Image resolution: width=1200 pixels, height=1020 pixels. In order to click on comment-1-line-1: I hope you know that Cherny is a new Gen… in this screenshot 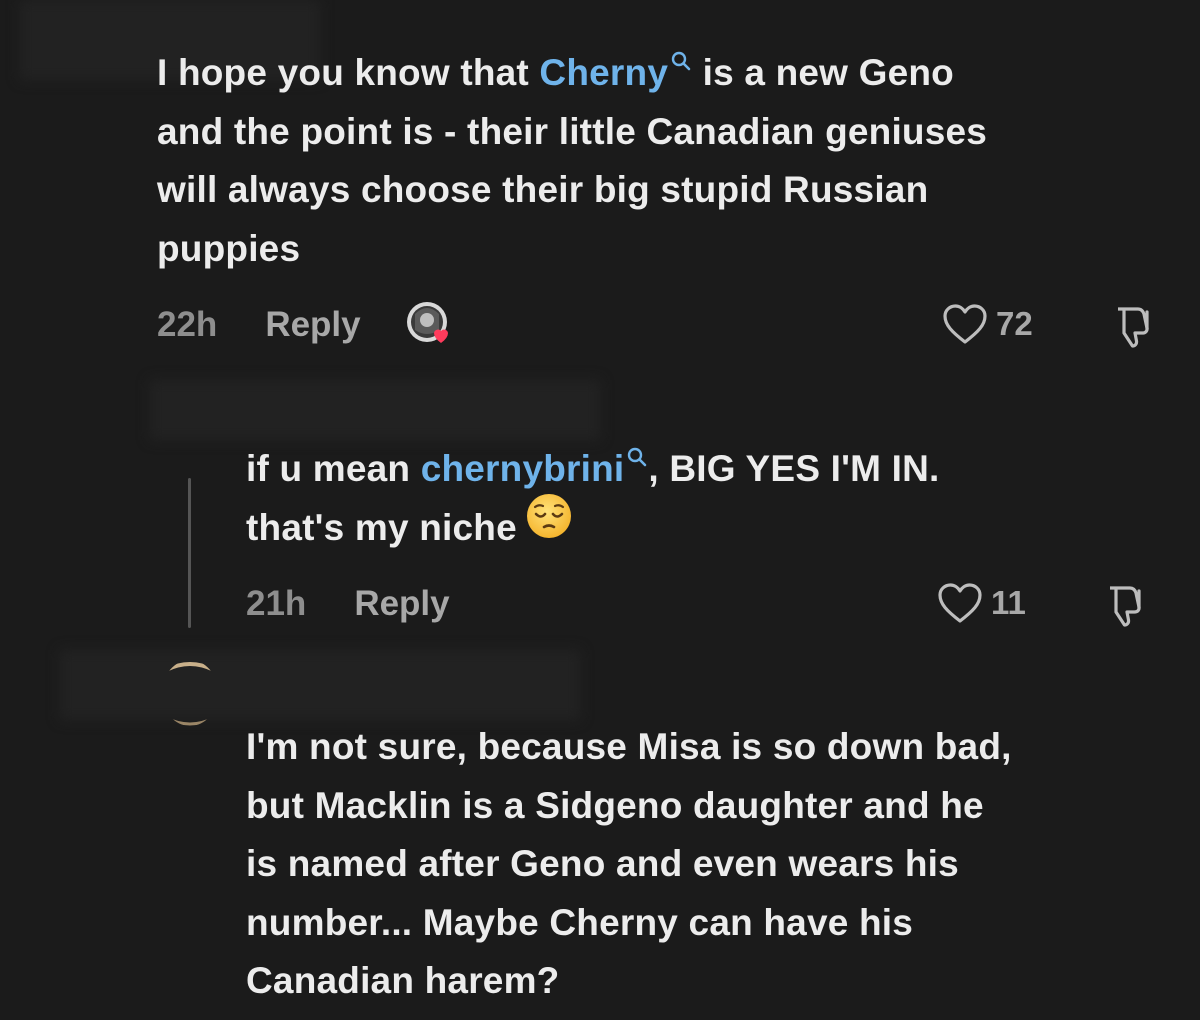, I will do `click(555, 72)`.